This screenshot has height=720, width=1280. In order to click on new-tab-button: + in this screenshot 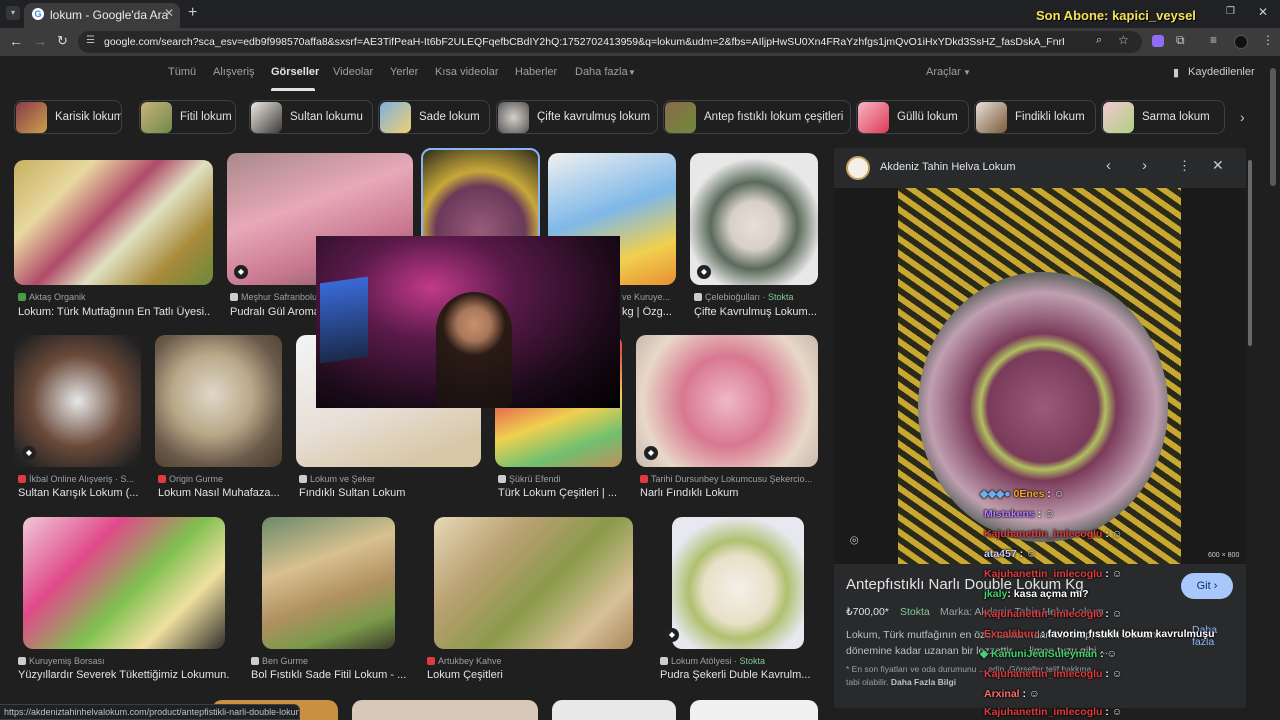, I will do `click(192, 13)`.